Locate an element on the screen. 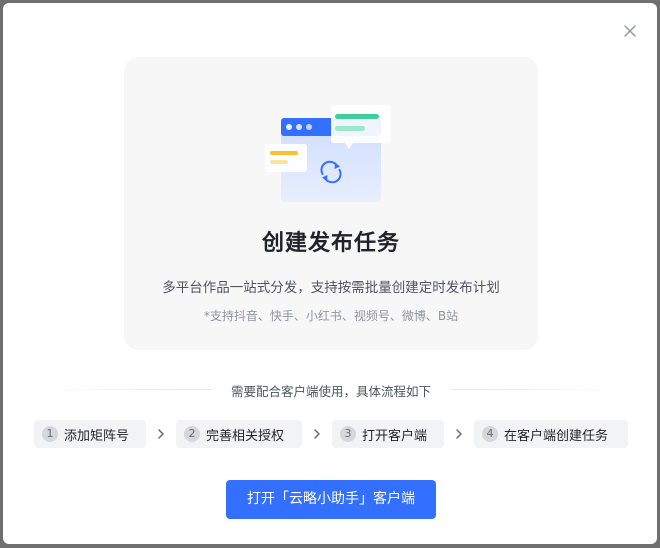 The height and width of the screenshot is (548, 660). step-number: 3 is located at coordinates (348, 434).